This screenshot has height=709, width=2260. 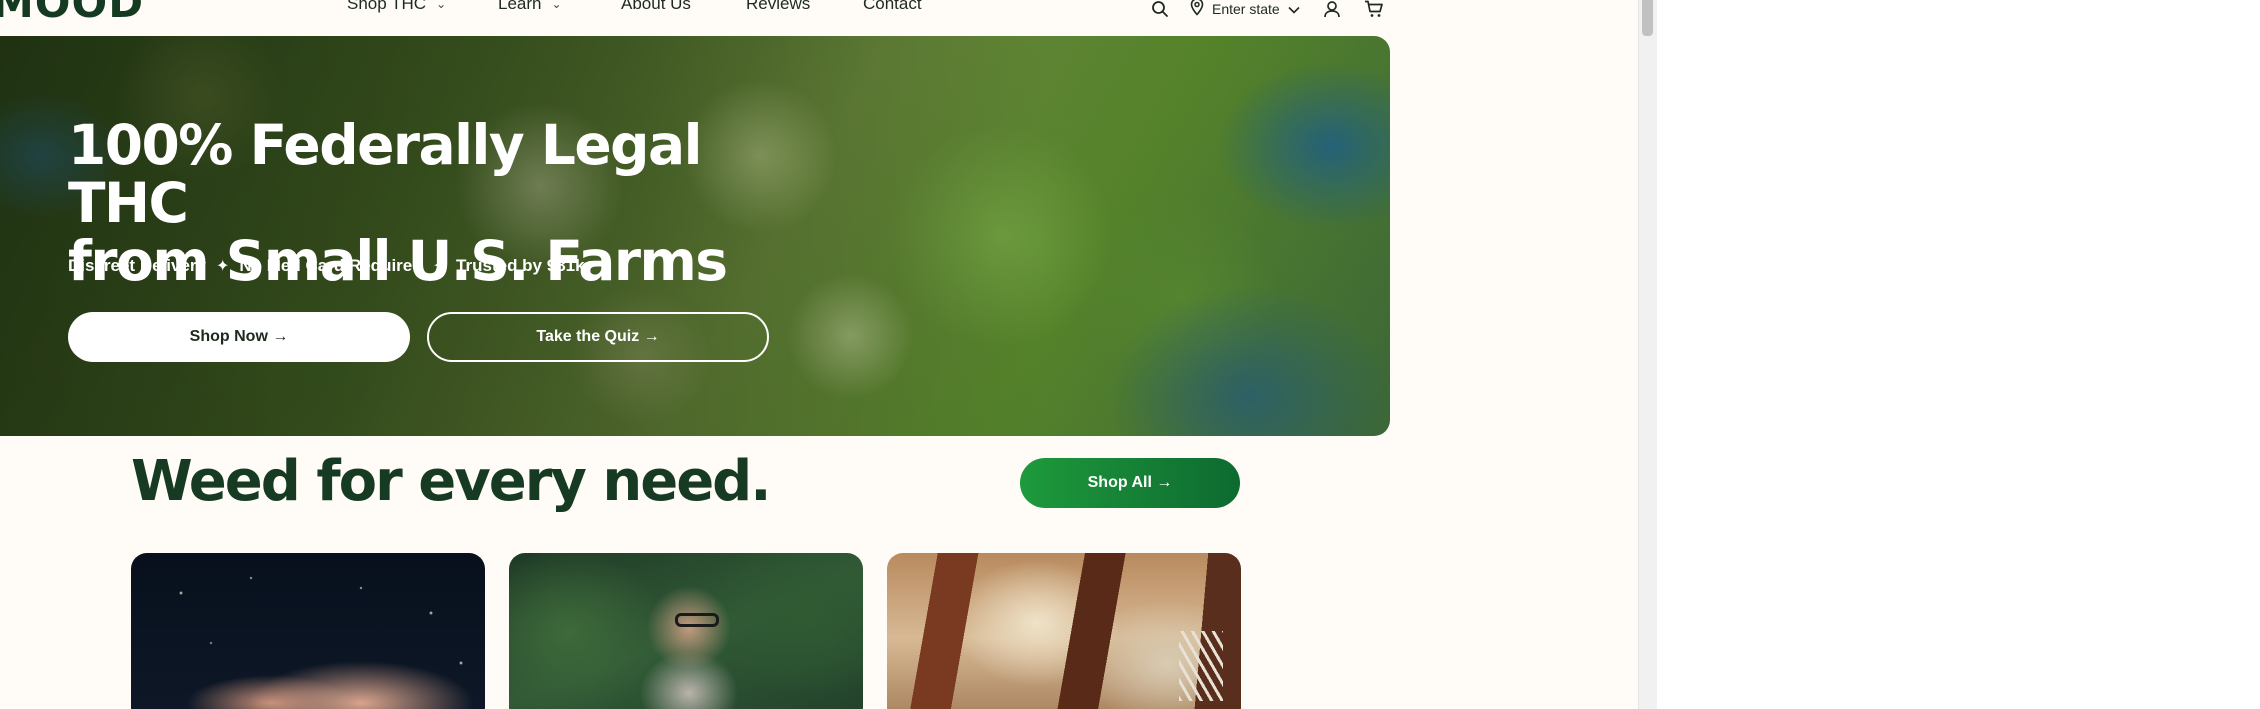 I want to click on nav-label: Shop THC, so click(x=387, y=6).